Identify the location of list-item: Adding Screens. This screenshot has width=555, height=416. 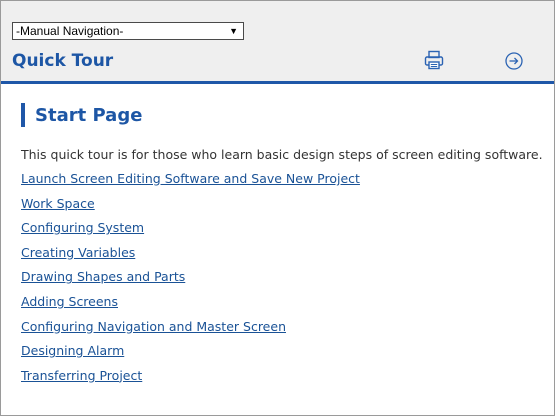
(284, 303).